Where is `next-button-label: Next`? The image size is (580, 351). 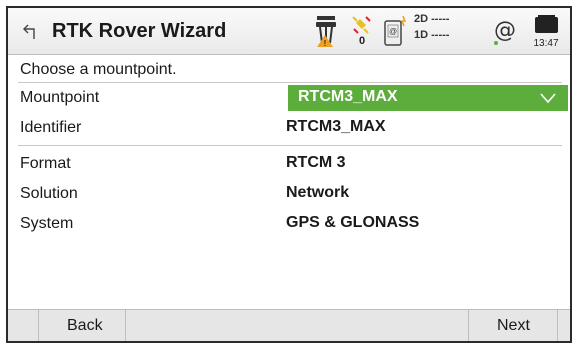
next-button-label: Next is located at coordinates (513, 325).